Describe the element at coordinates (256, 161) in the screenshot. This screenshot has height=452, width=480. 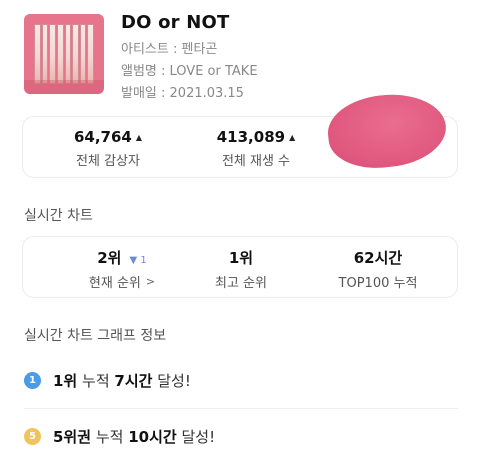
I see `total-plays-label: 전체 재생 수` at that location.